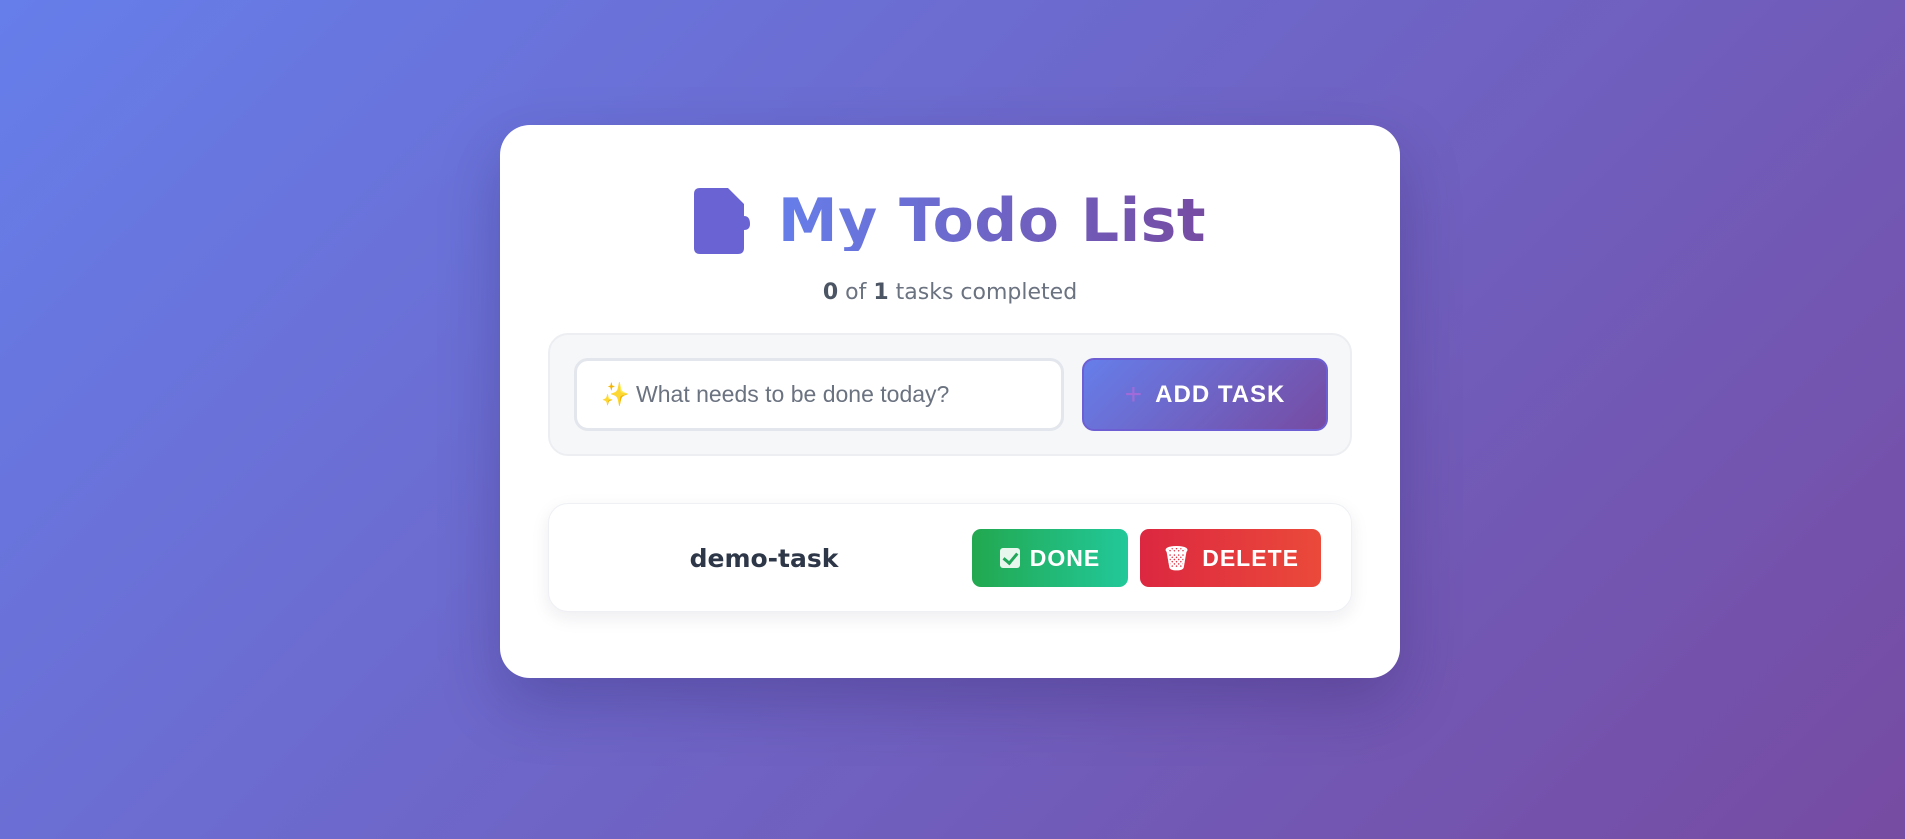 The height and width of the screenshot is (839, 1905). I want to click on completed-count: 0, so click(830, 292).